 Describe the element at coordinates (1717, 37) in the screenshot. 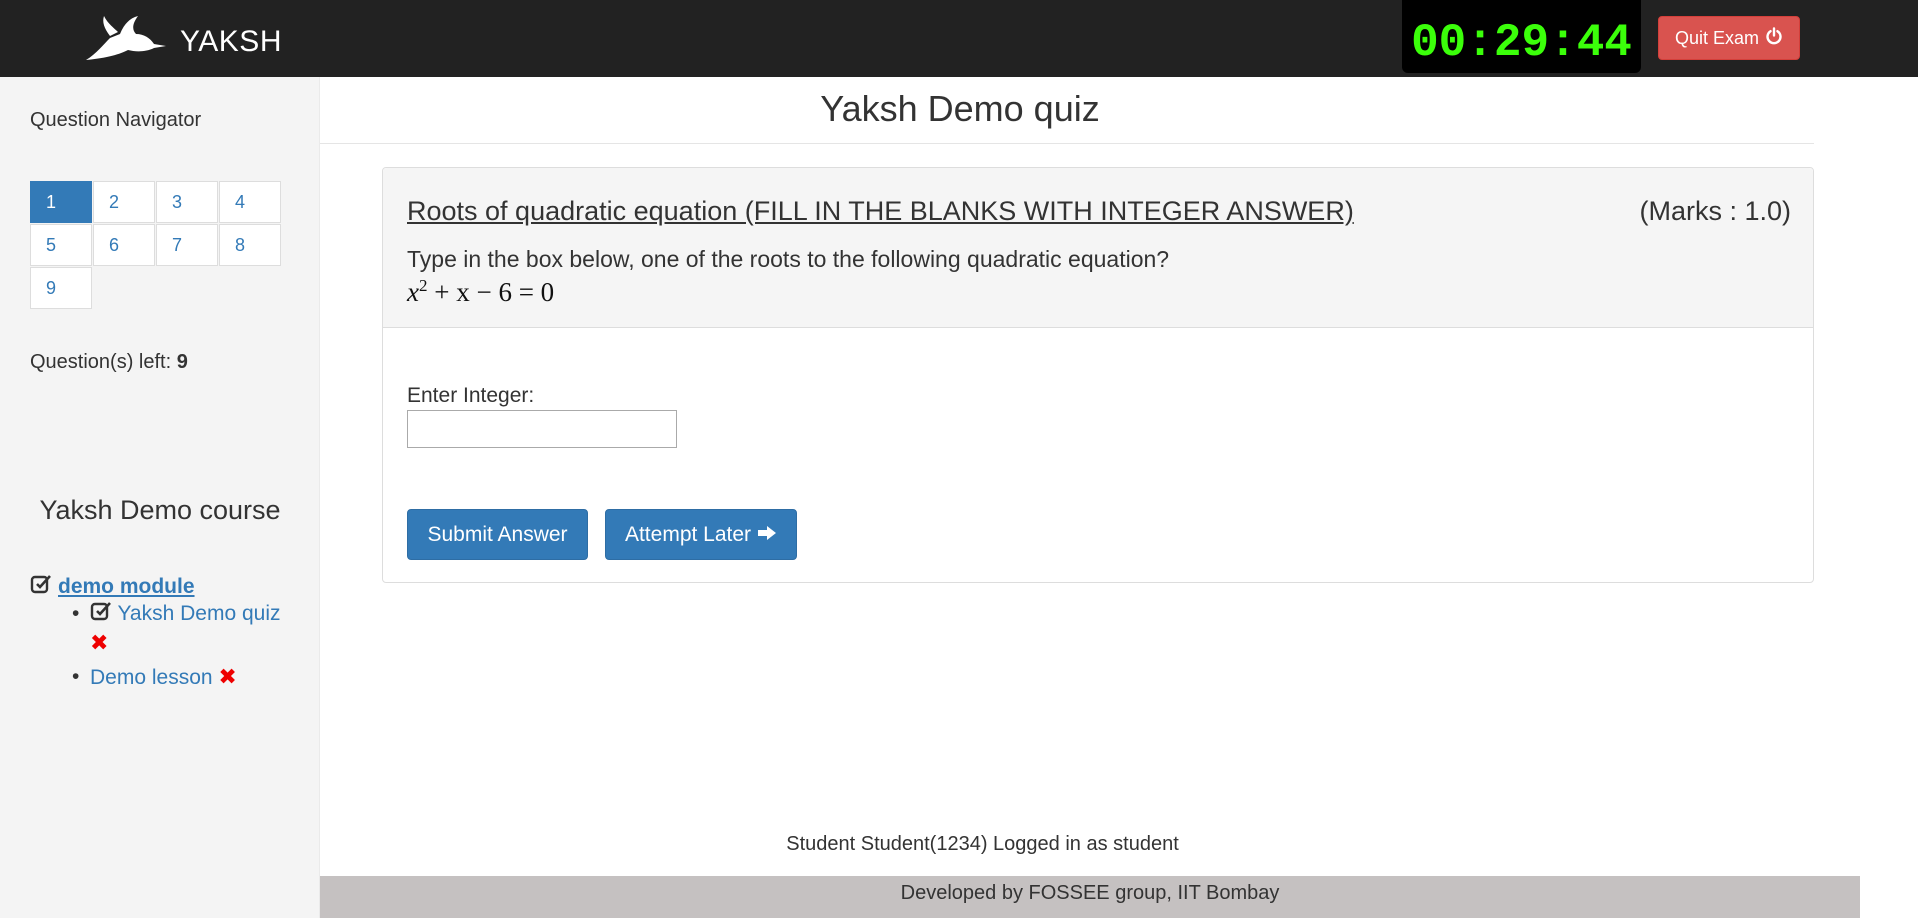

I see `quit-exam-label: Quit Exam` at that location.